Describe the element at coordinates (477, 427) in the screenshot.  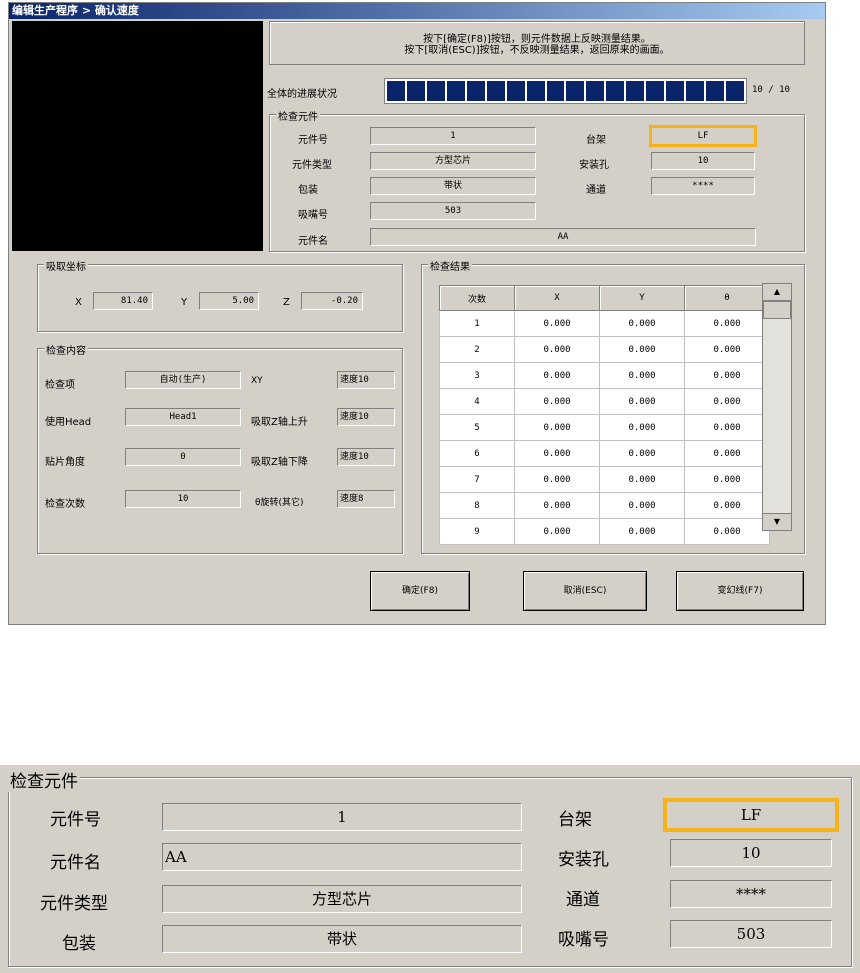
I see `cell-count: 5` at that location.